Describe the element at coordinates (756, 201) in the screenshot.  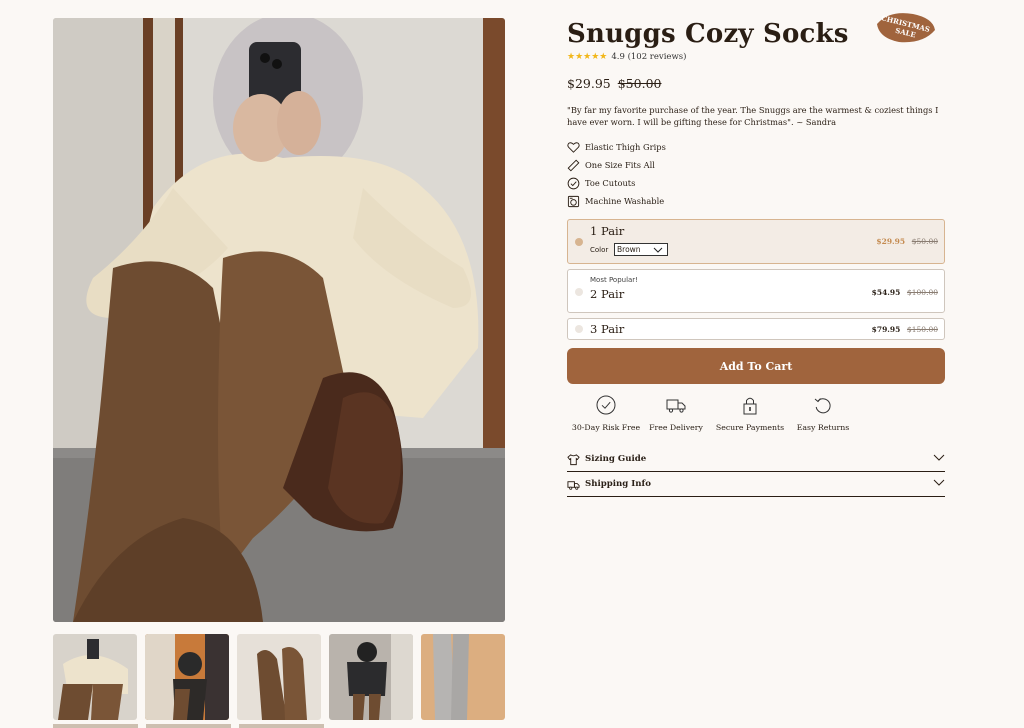
I see `feature-item: Machine Washable` at that location.